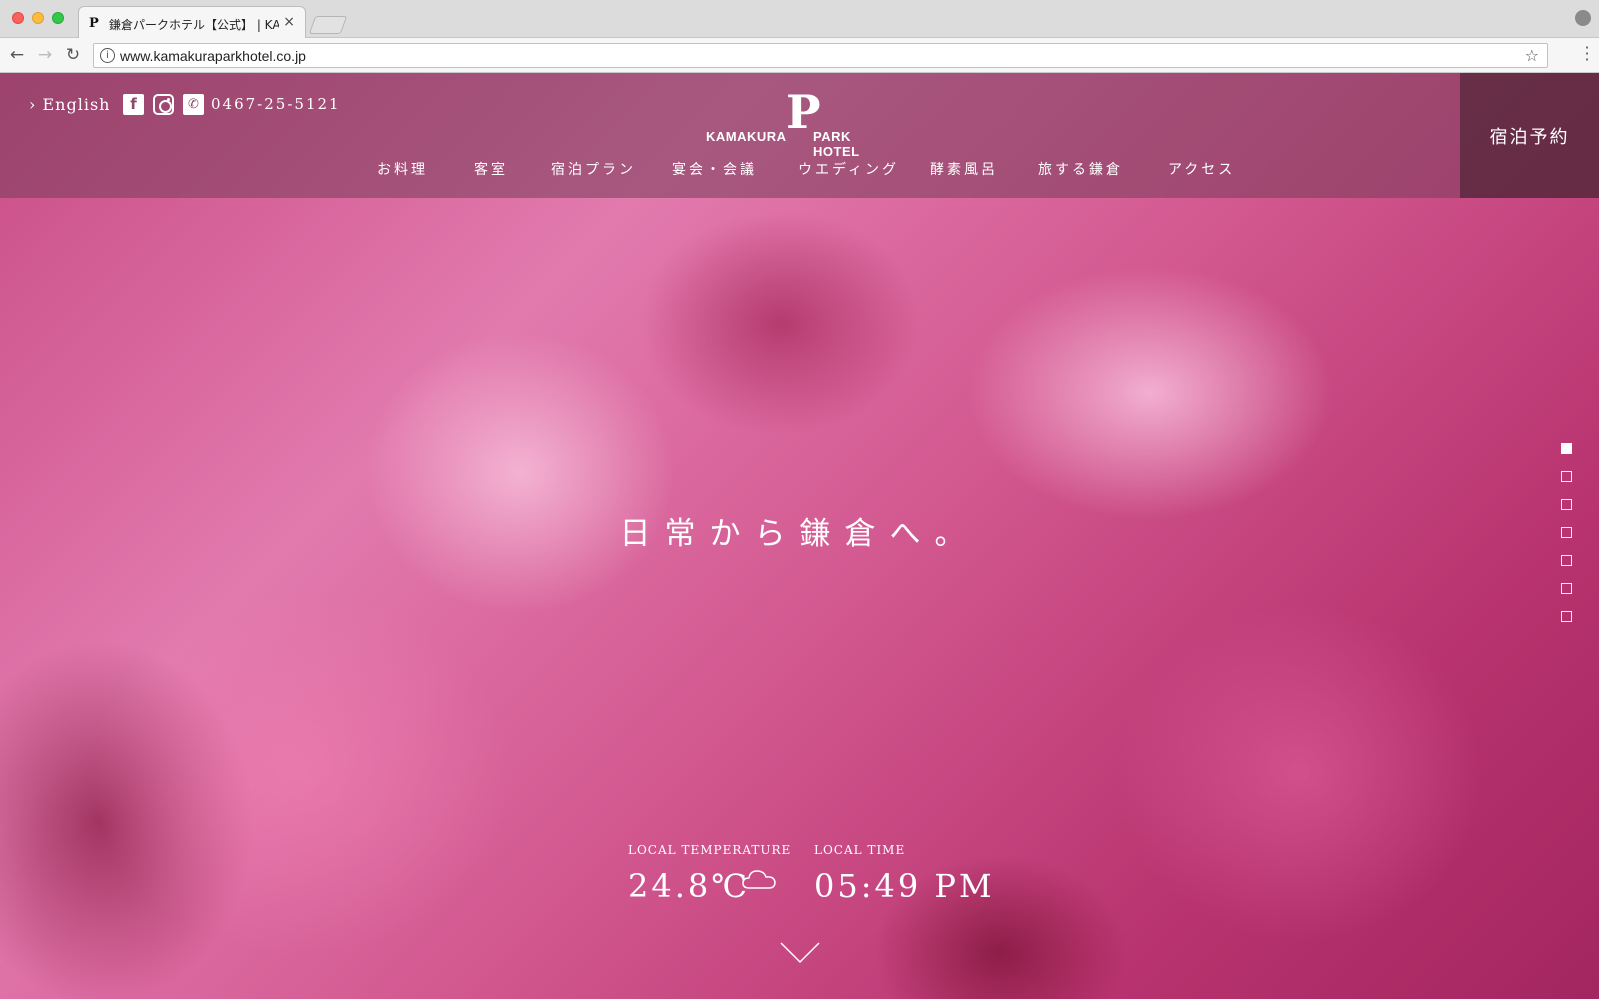 The width and height of the screenshot is (1599, 999). What do you see at coordinates (491, 169) in the screenshot?
I see `nav-rooms: 客室` at bounding box center [491, 169].